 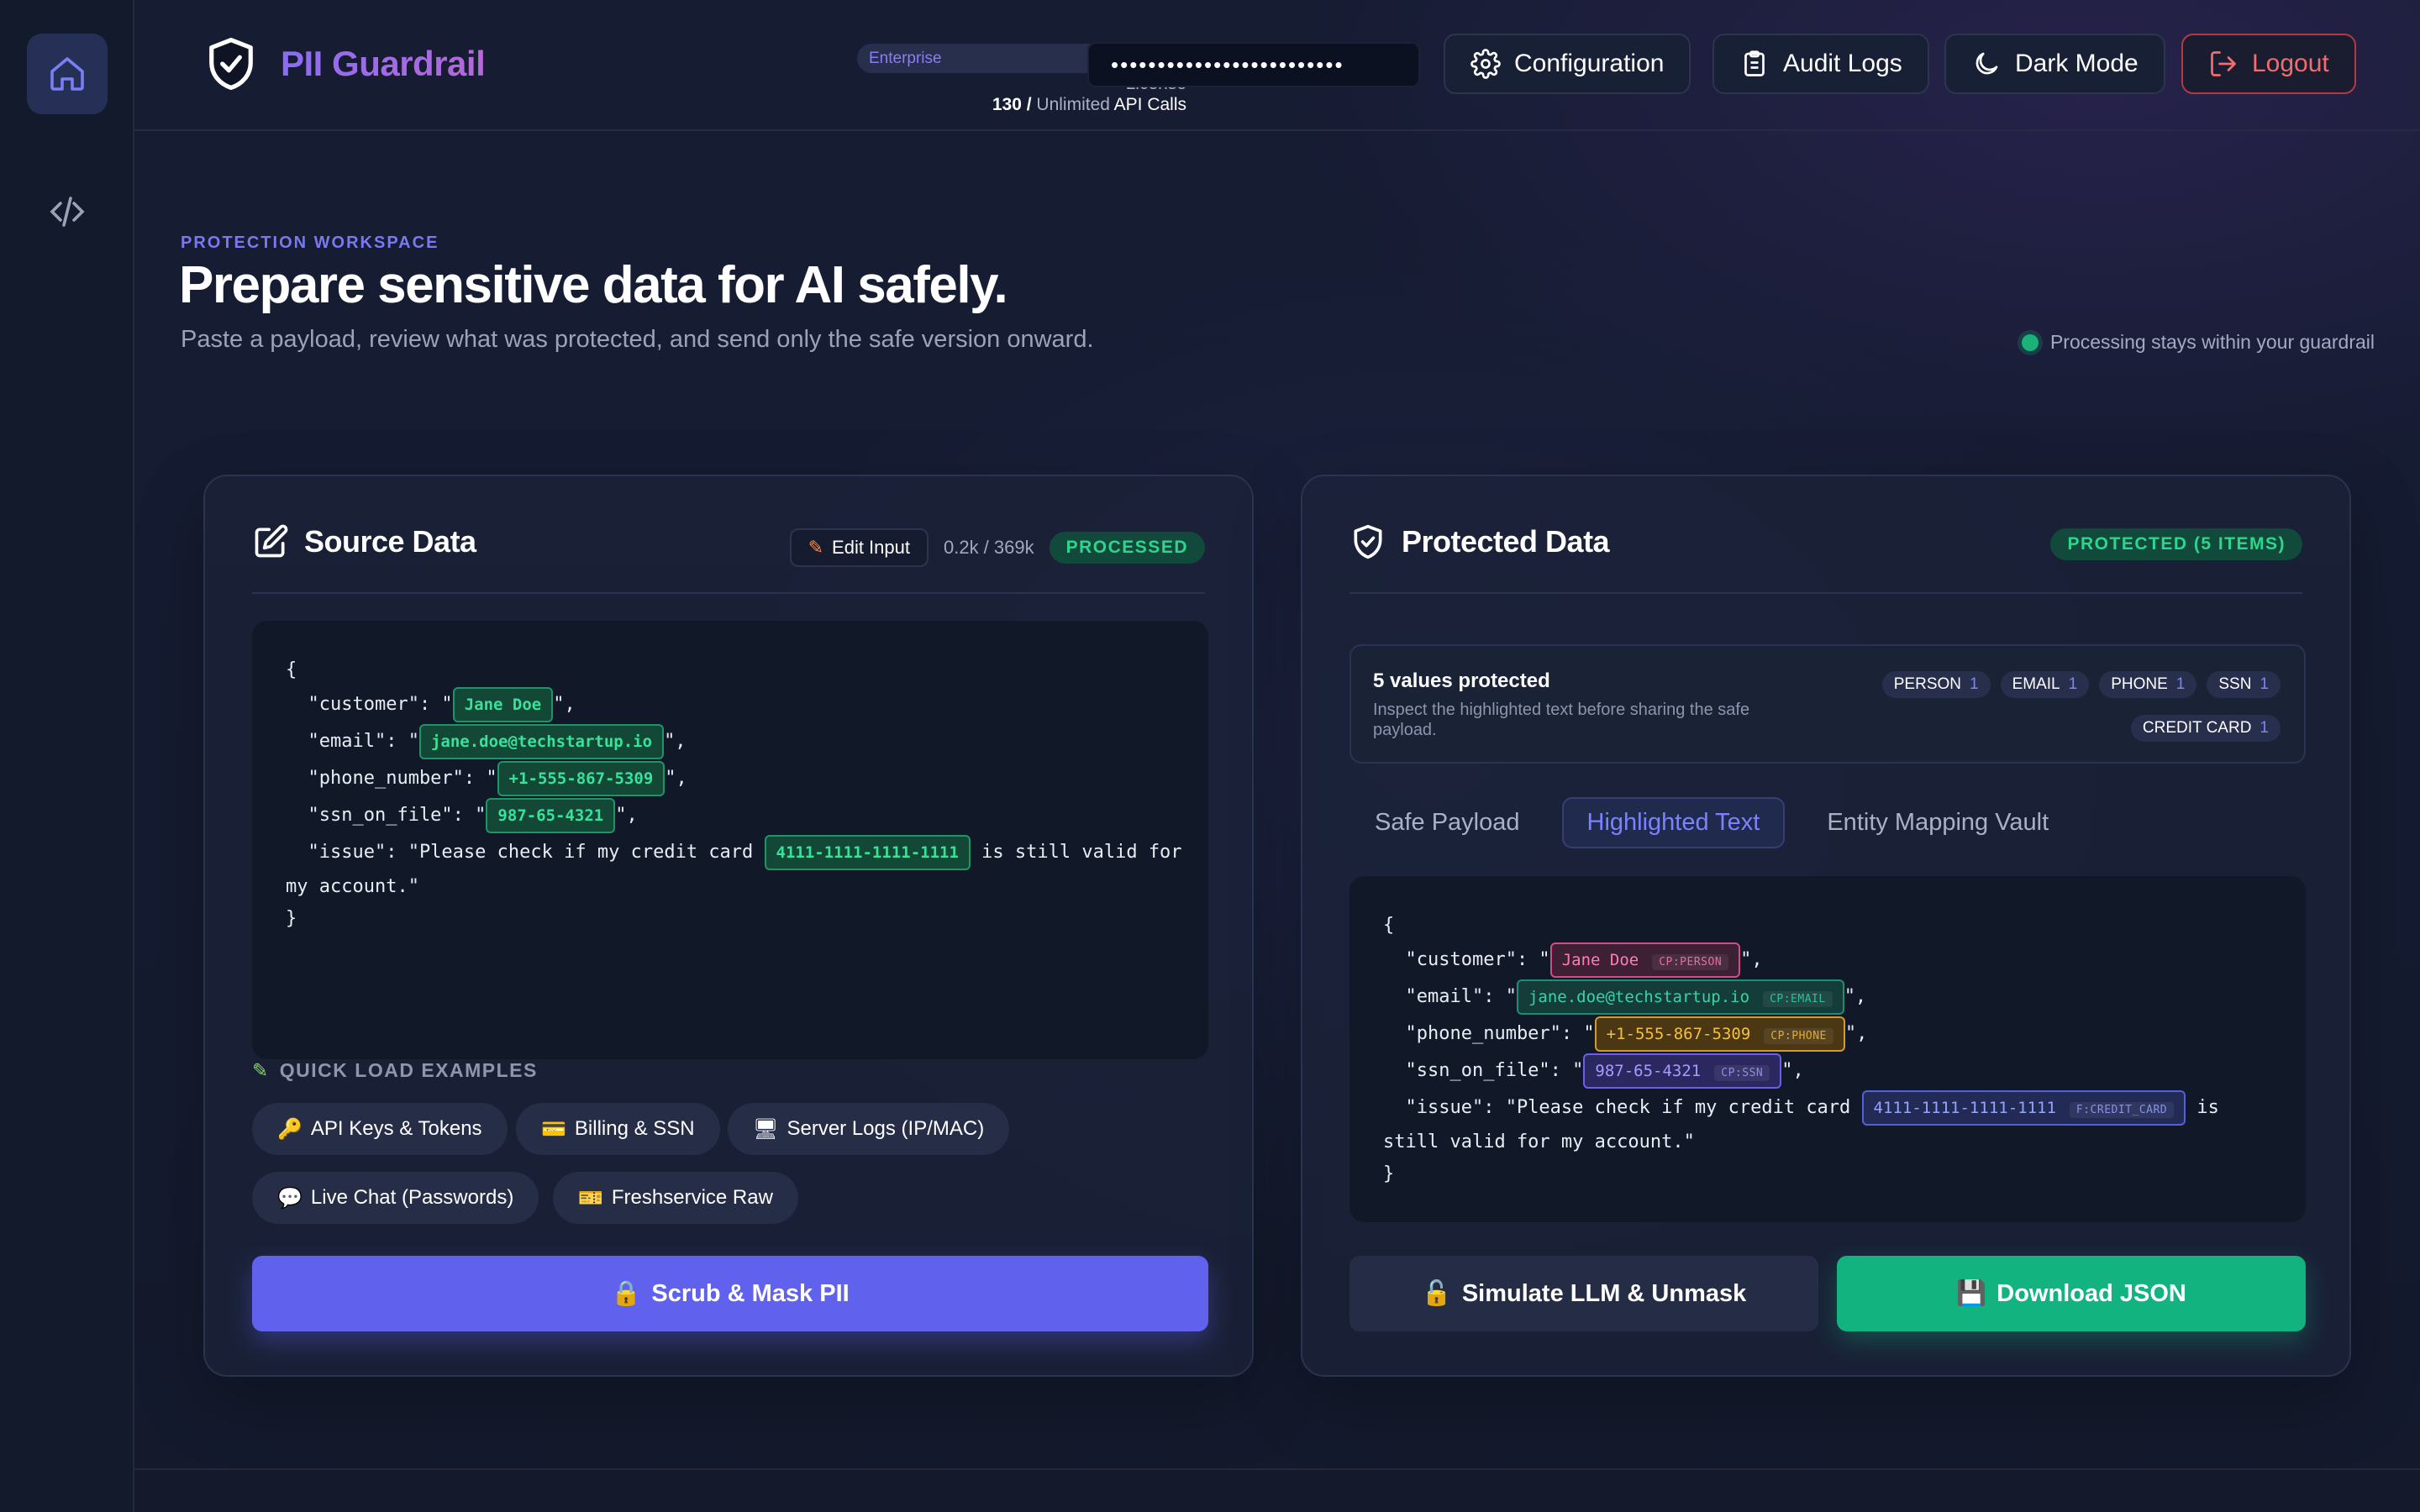 I want to click on entity-badge-email: EMAIL 1, so click(x=2045, y=684).